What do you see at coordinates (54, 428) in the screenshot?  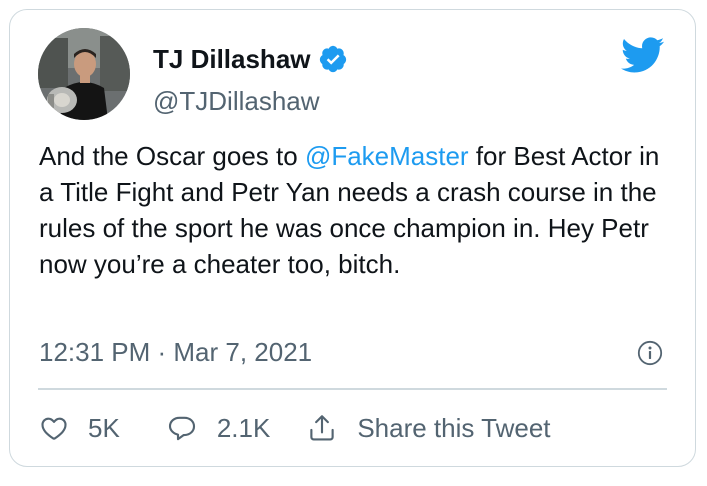 I see `heart-icon` at bounding box center [54, 428].